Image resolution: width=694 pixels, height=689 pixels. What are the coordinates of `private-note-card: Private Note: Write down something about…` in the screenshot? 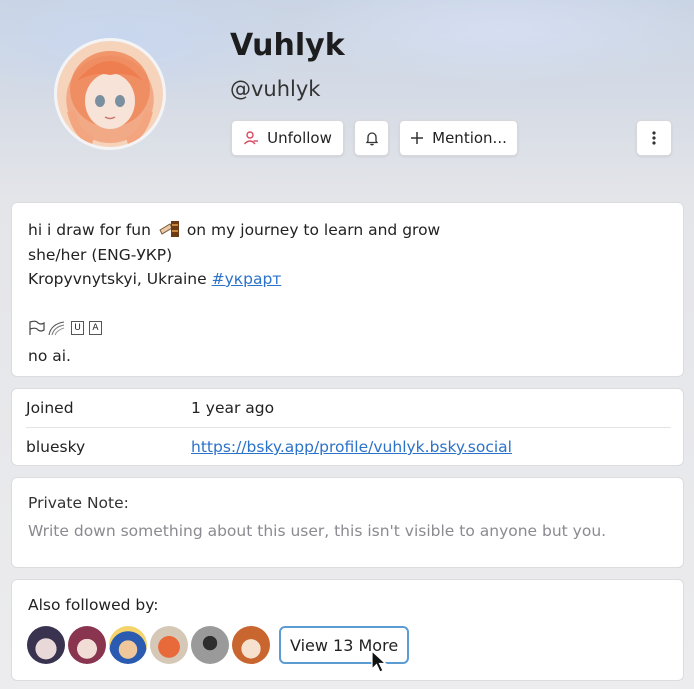 It's located at (347, 522).